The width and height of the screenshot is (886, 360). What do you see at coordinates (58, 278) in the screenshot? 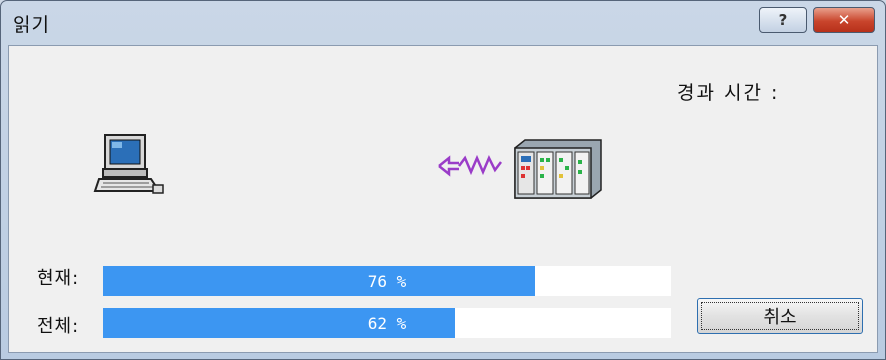
I see `current-progress-label: 현재:` at bounding box center [58, 278].